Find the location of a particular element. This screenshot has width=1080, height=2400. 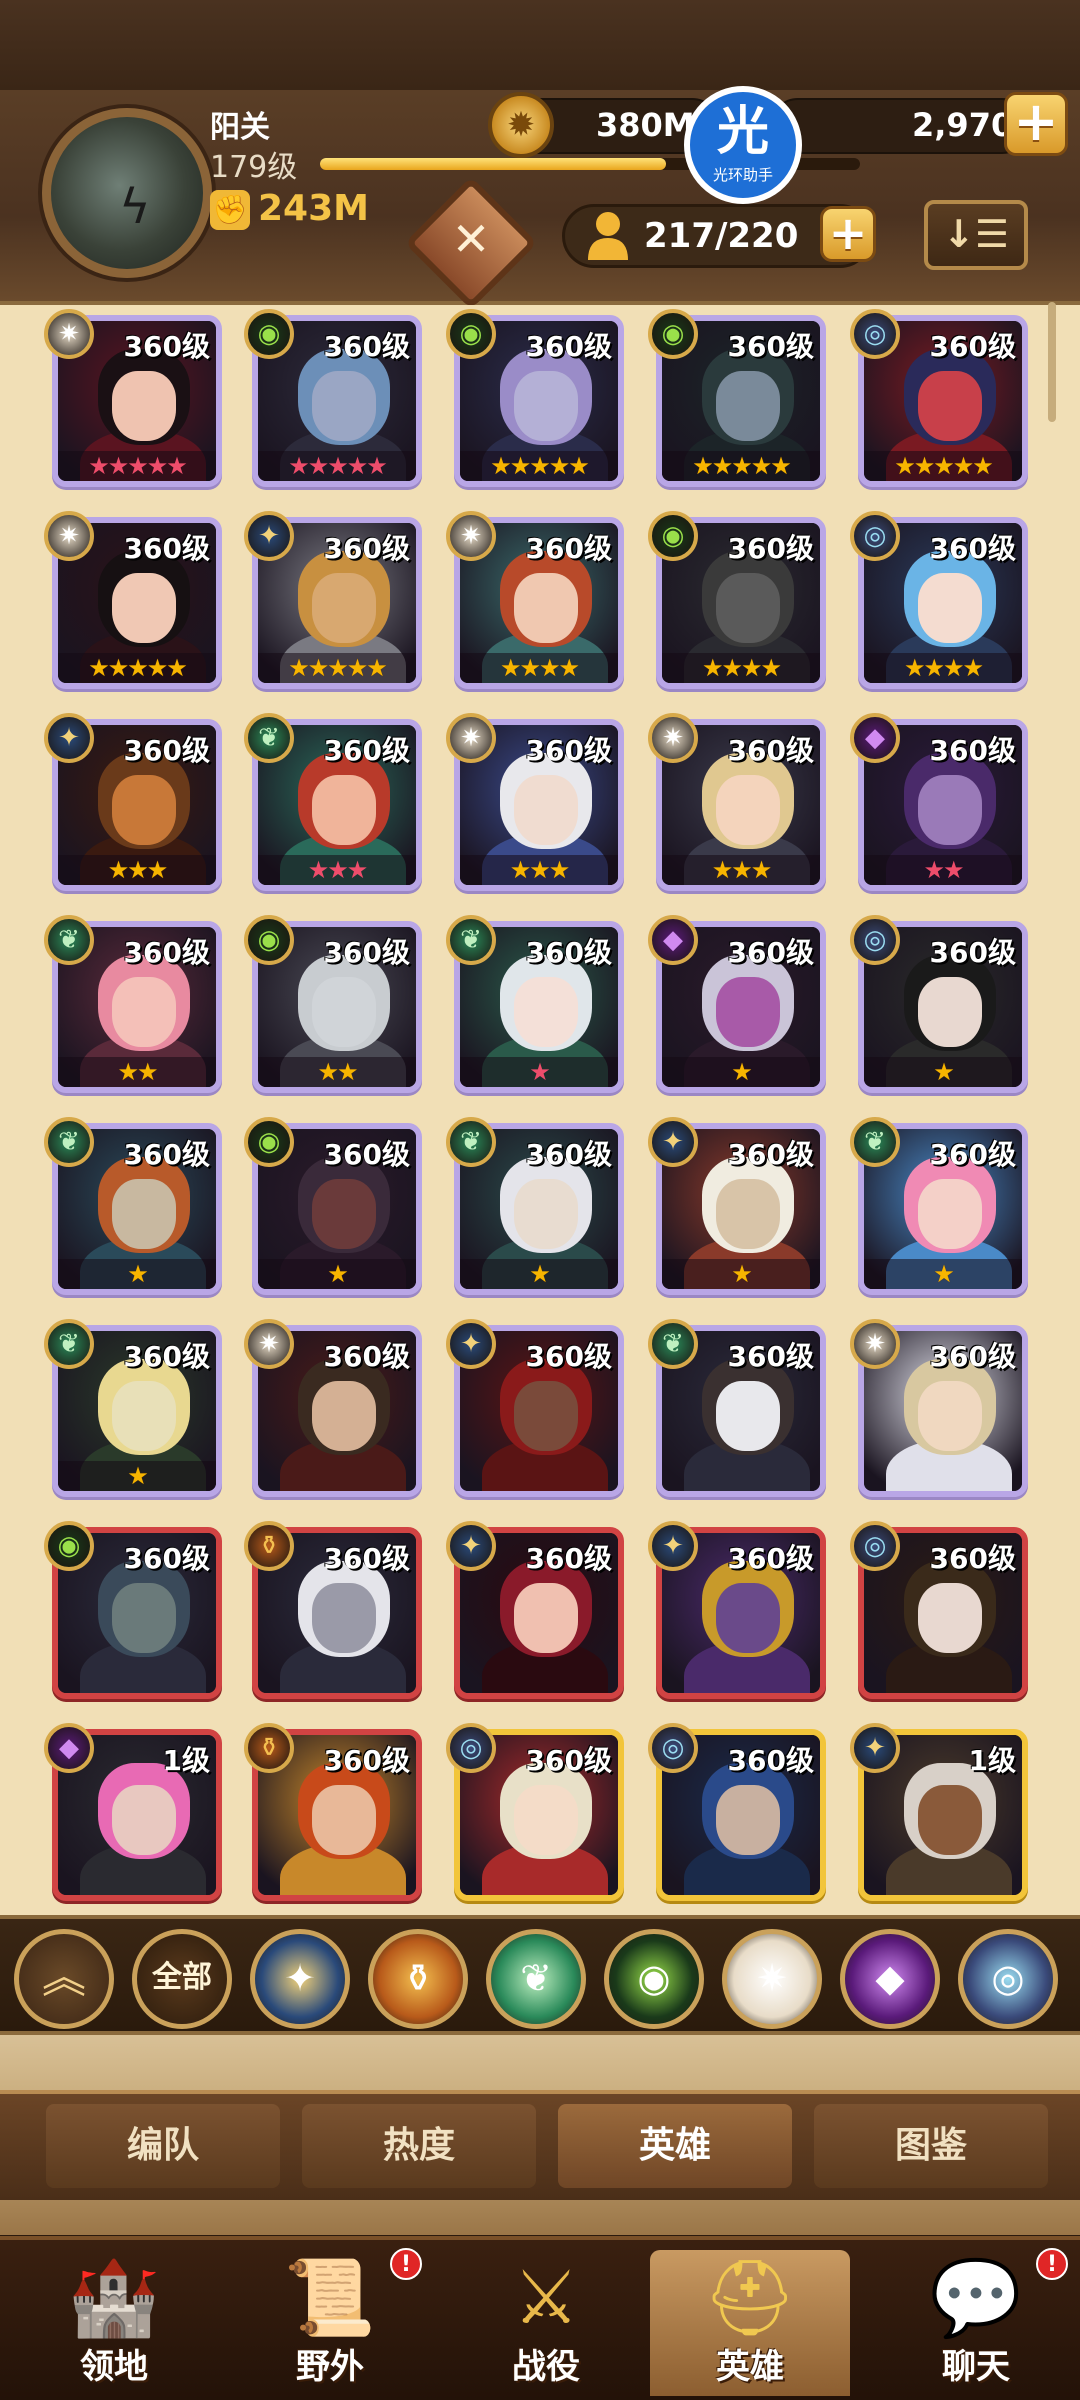

tab-0: 编队 is located at coordinates (163, 2146).